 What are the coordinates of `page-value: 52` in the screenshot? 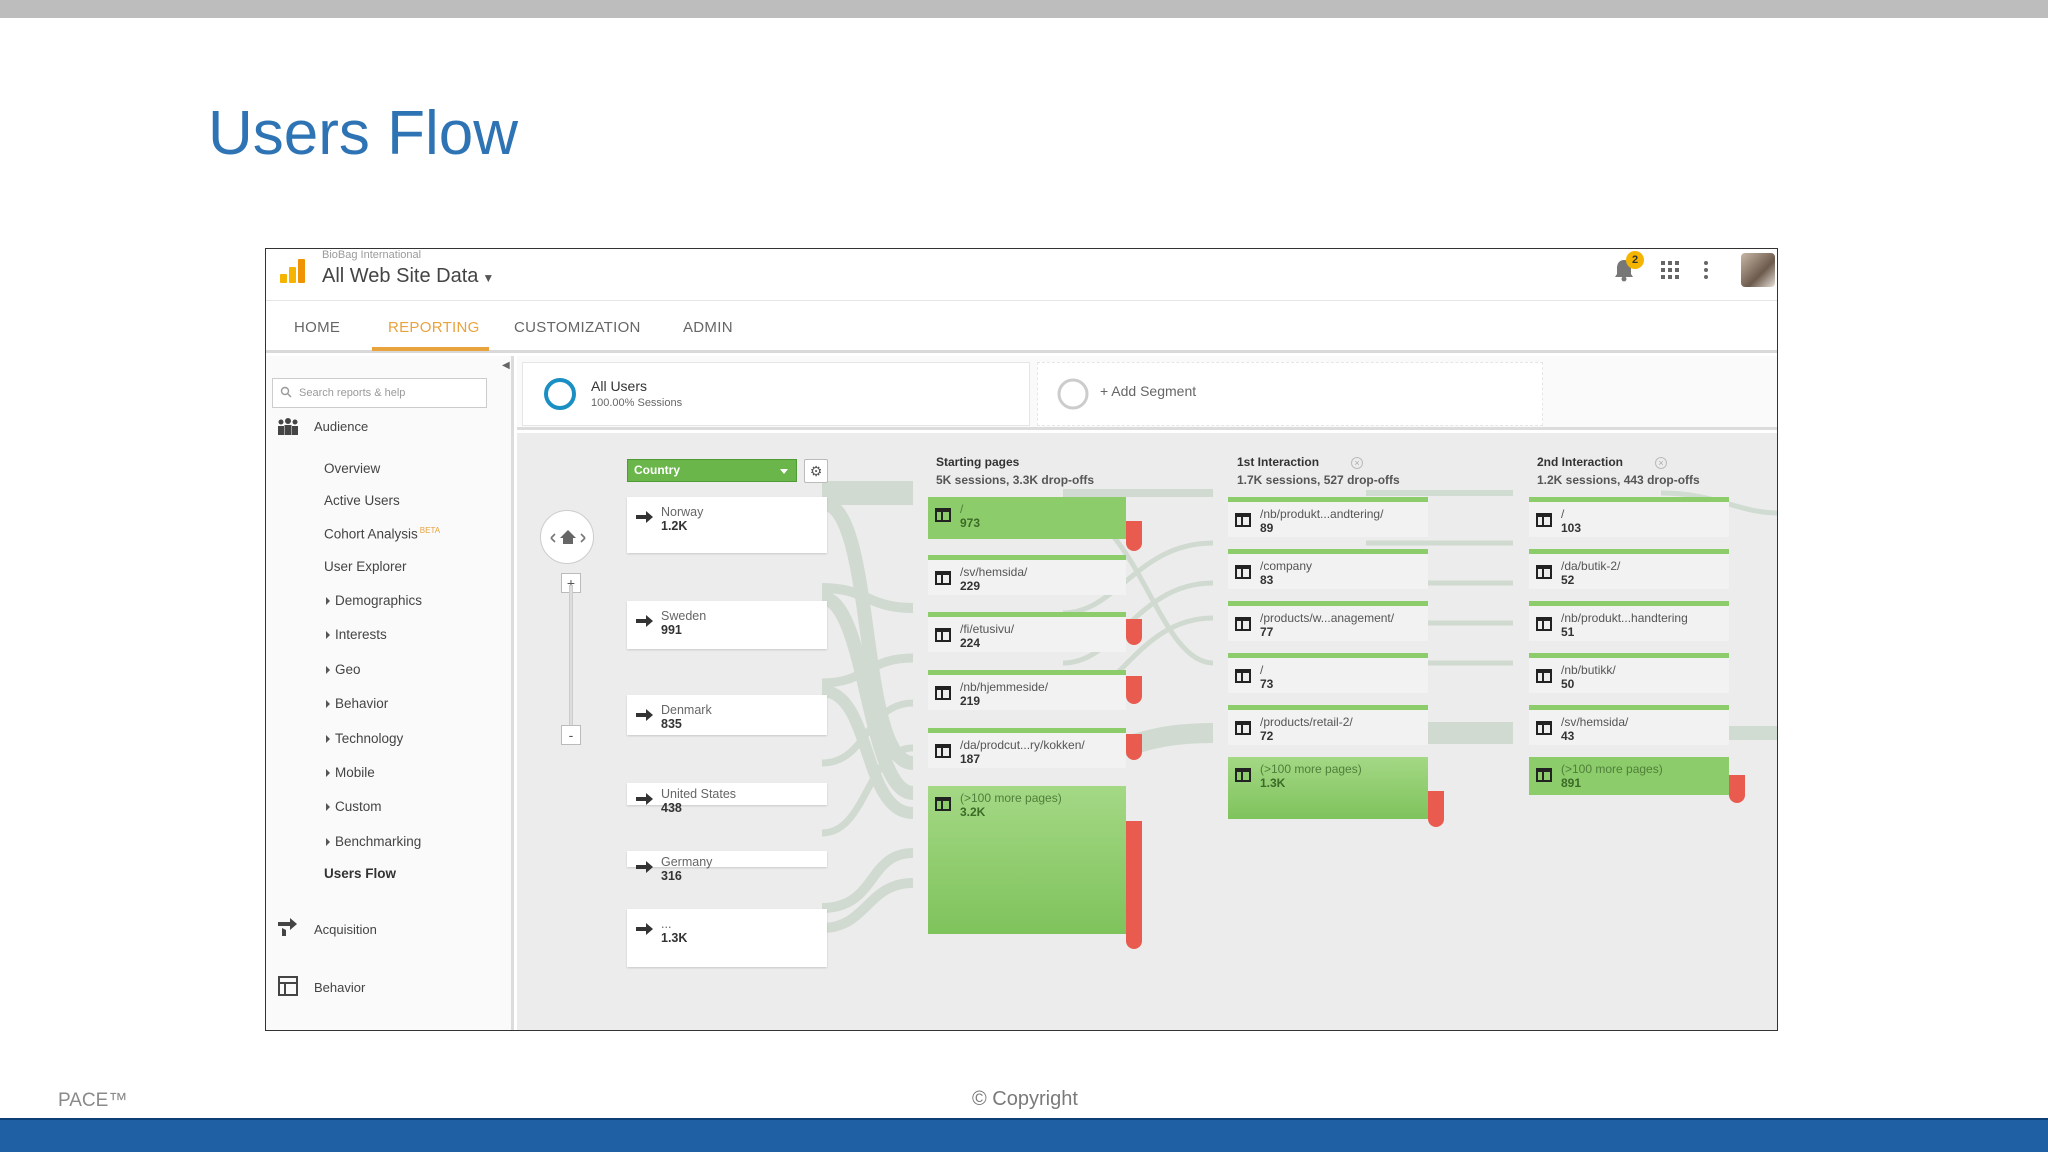 It's located at (1568, 580).